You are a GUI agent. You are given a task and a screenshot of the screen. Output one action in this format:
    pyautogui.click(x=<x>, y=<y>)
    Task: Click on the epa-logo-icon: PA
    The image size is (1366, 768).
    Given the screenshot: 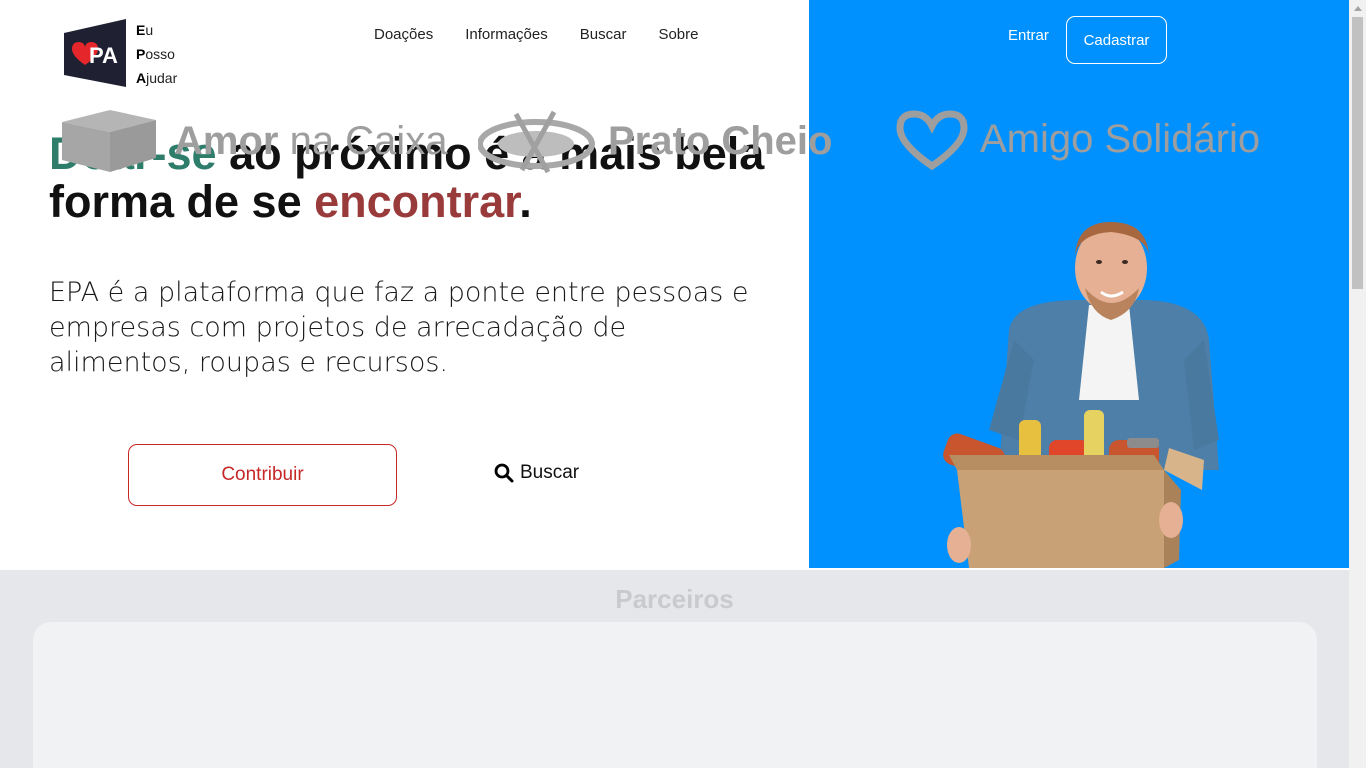 What is the action you would take?
    pyautogui.click(x=95, y=53)
    